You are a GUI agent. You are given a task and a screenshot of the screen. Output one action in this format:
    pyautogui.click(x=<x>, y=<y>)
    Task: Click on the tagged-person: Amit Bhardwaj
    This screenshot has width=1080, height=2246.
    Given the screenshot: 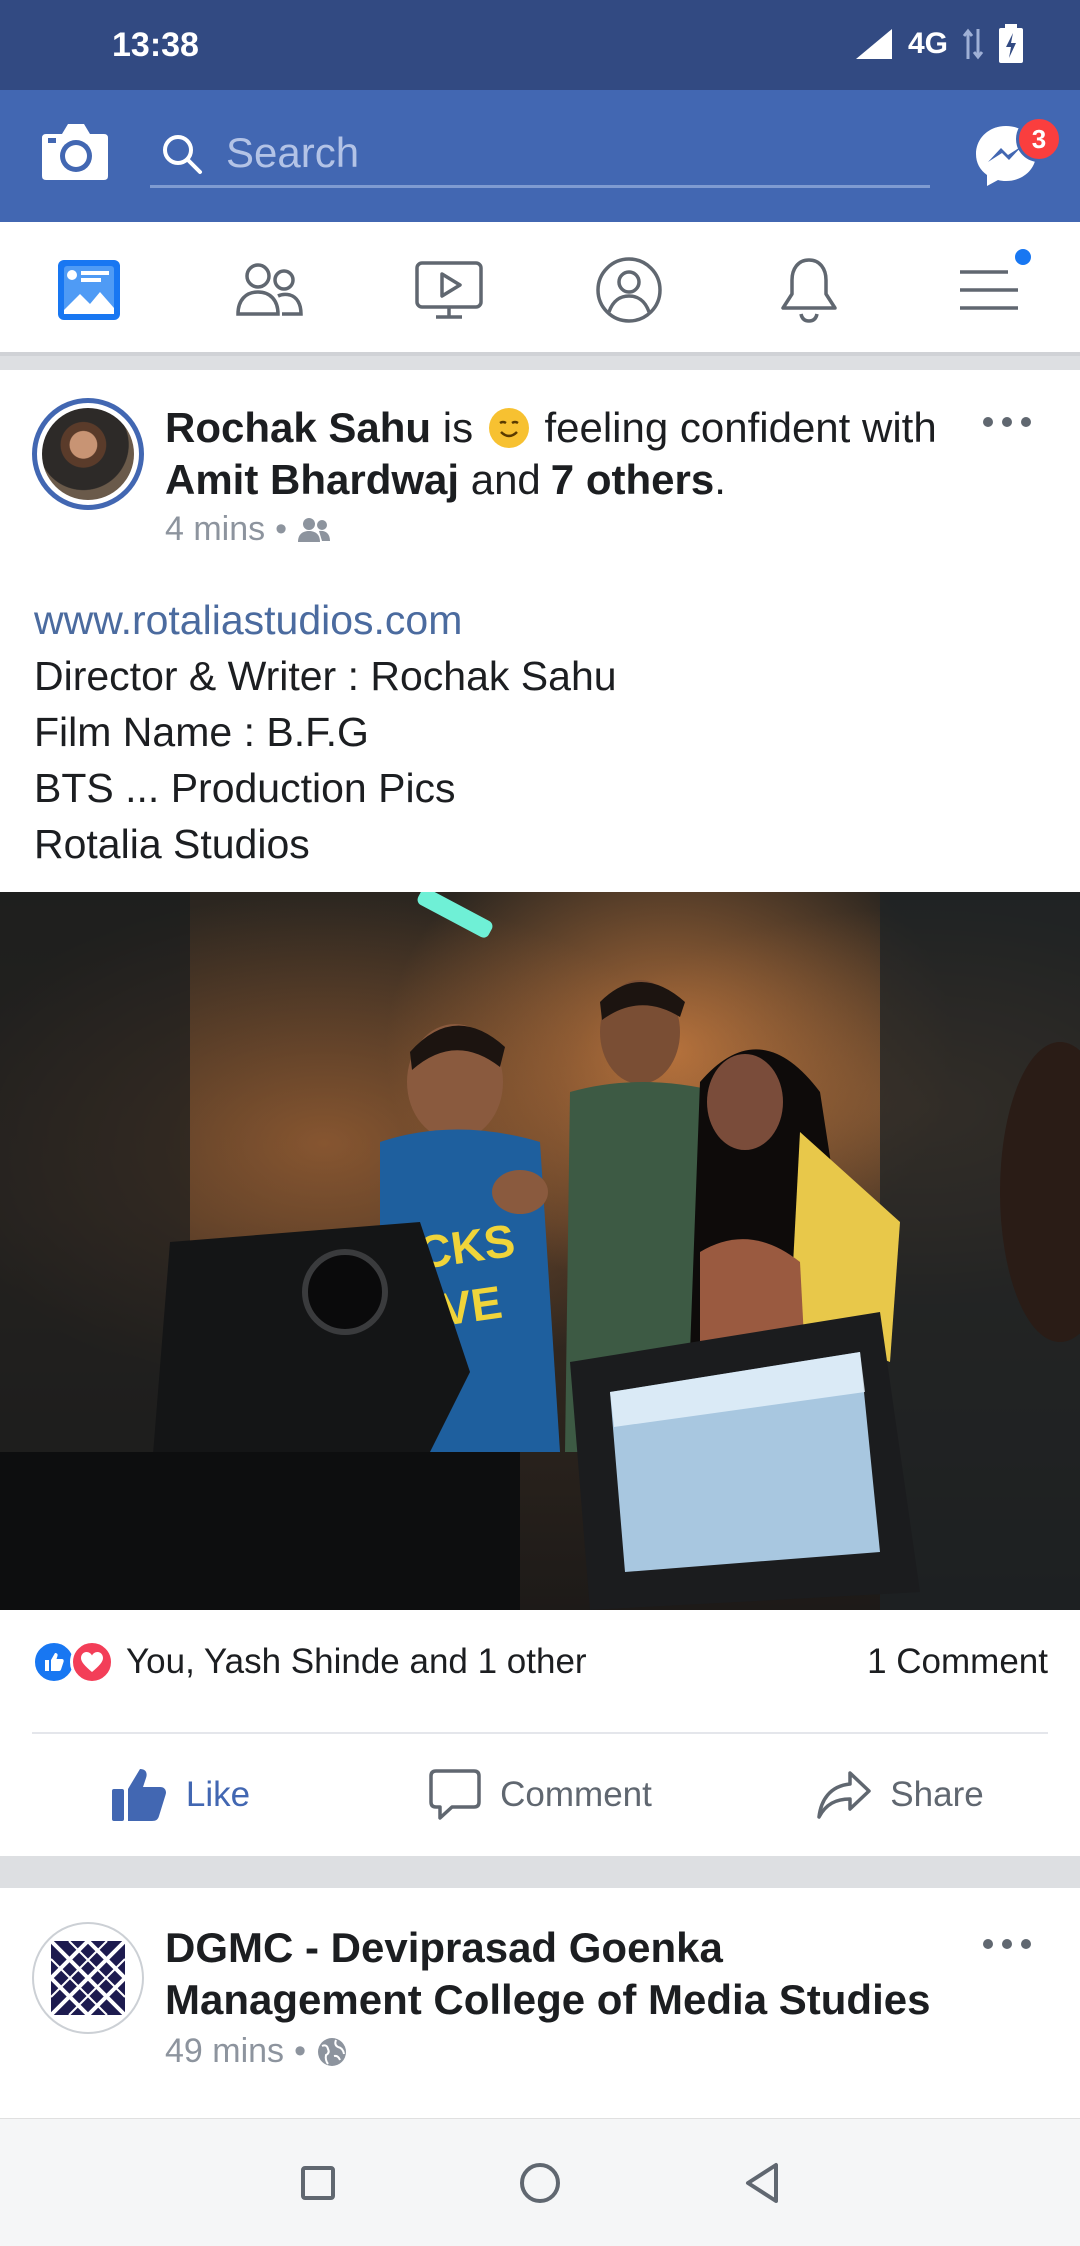 What is the action you would take?
    pyautogui.click(x=312, y=479)
    